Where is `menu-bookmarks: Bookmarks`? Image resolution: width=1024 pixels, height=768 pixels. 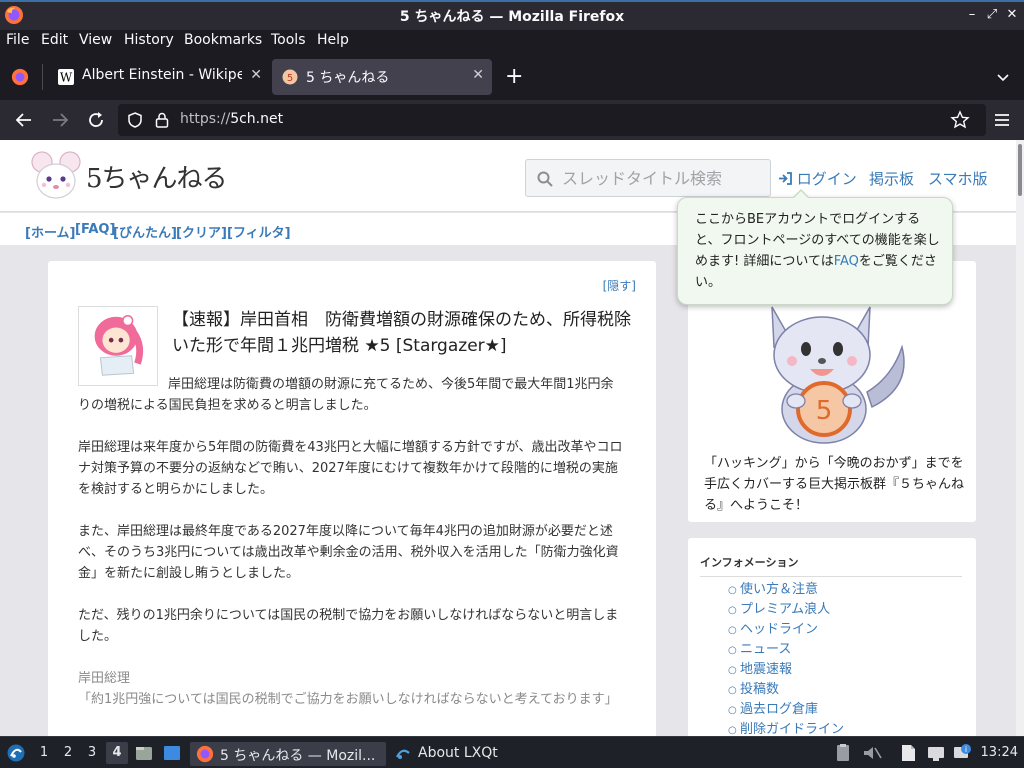 menu-bookmarks: Bookmarks is located at coordinates (223, 40).